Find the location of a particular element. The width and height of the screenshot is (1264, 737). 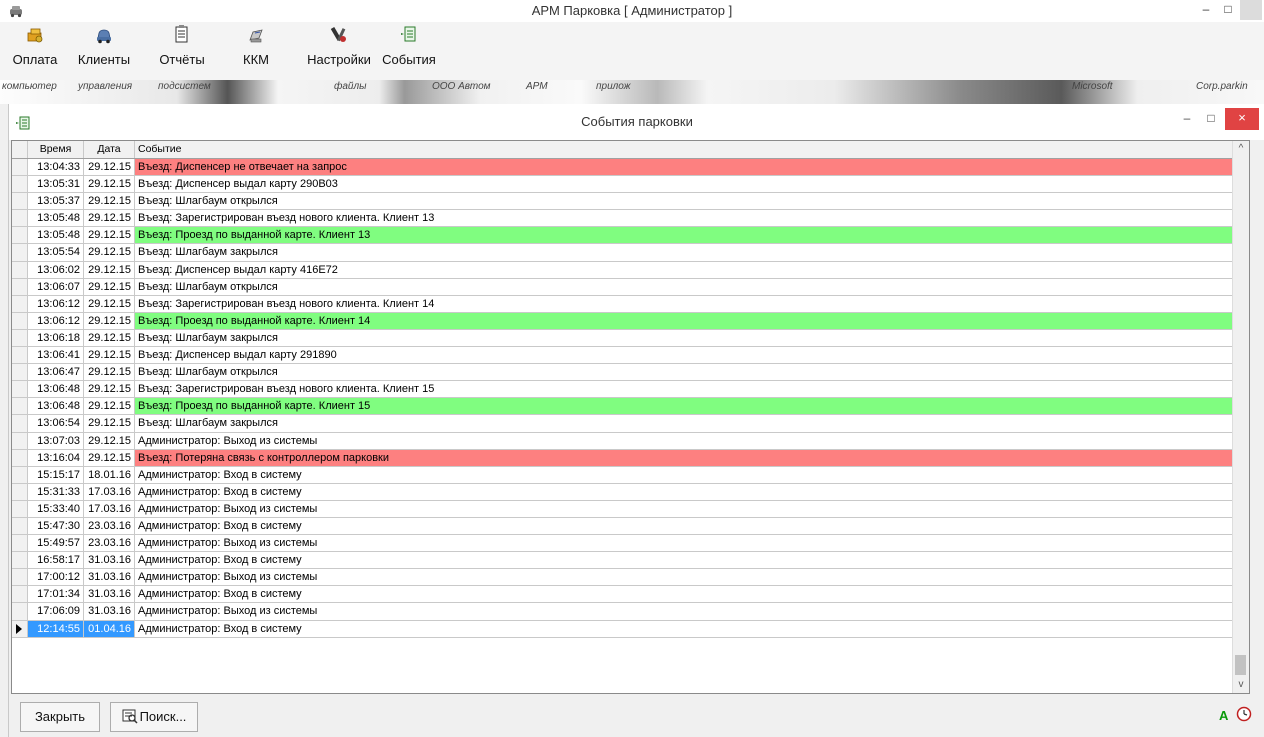

header-date: Дата is located at coordinates (109, 149).